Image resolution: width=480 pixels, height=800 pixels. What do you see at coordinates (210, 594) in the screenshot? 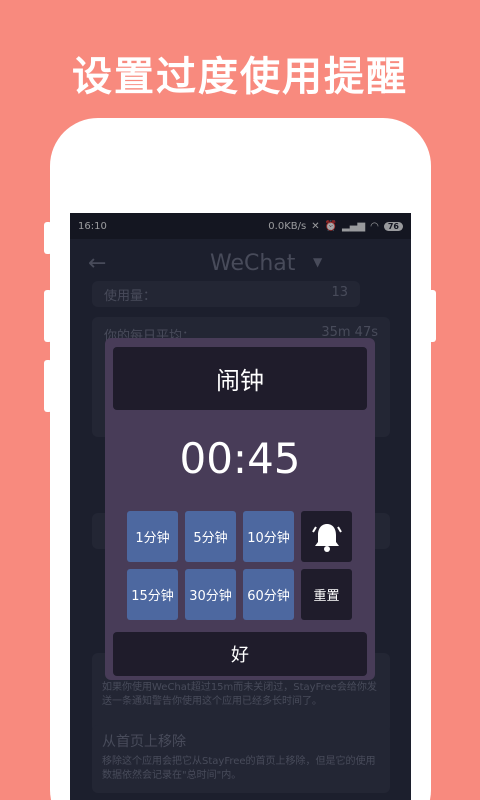
I see `preset-30min-button: 30分钟` at bounding box center [210, 594].